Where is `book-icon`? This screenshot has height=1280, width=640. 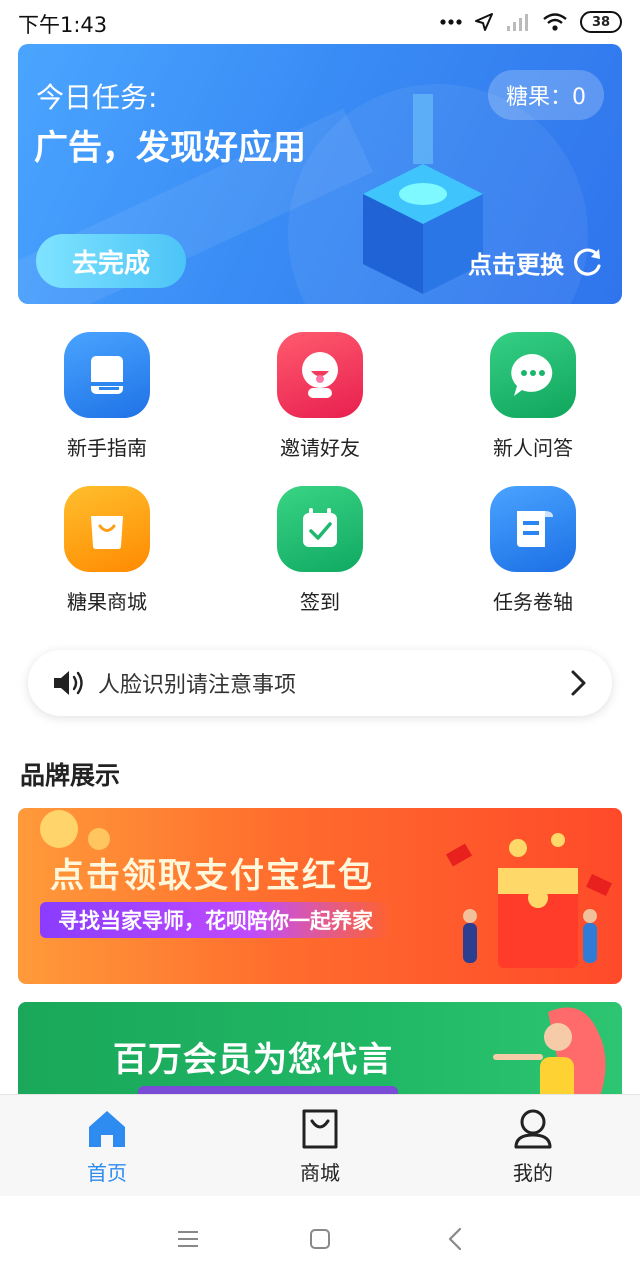 book-icon is located at coordinates (107, 375).